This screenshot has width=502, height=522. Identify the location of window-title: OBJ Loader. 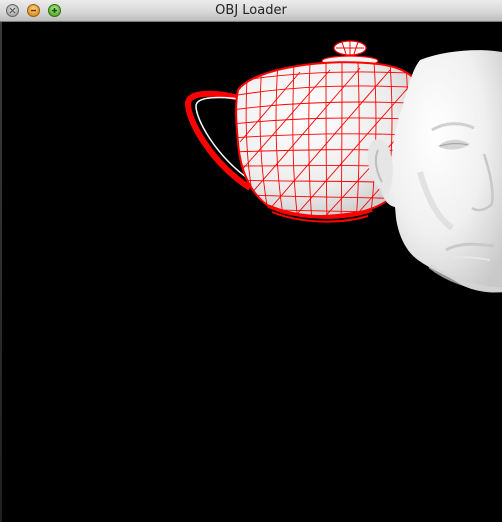
(251, 10).